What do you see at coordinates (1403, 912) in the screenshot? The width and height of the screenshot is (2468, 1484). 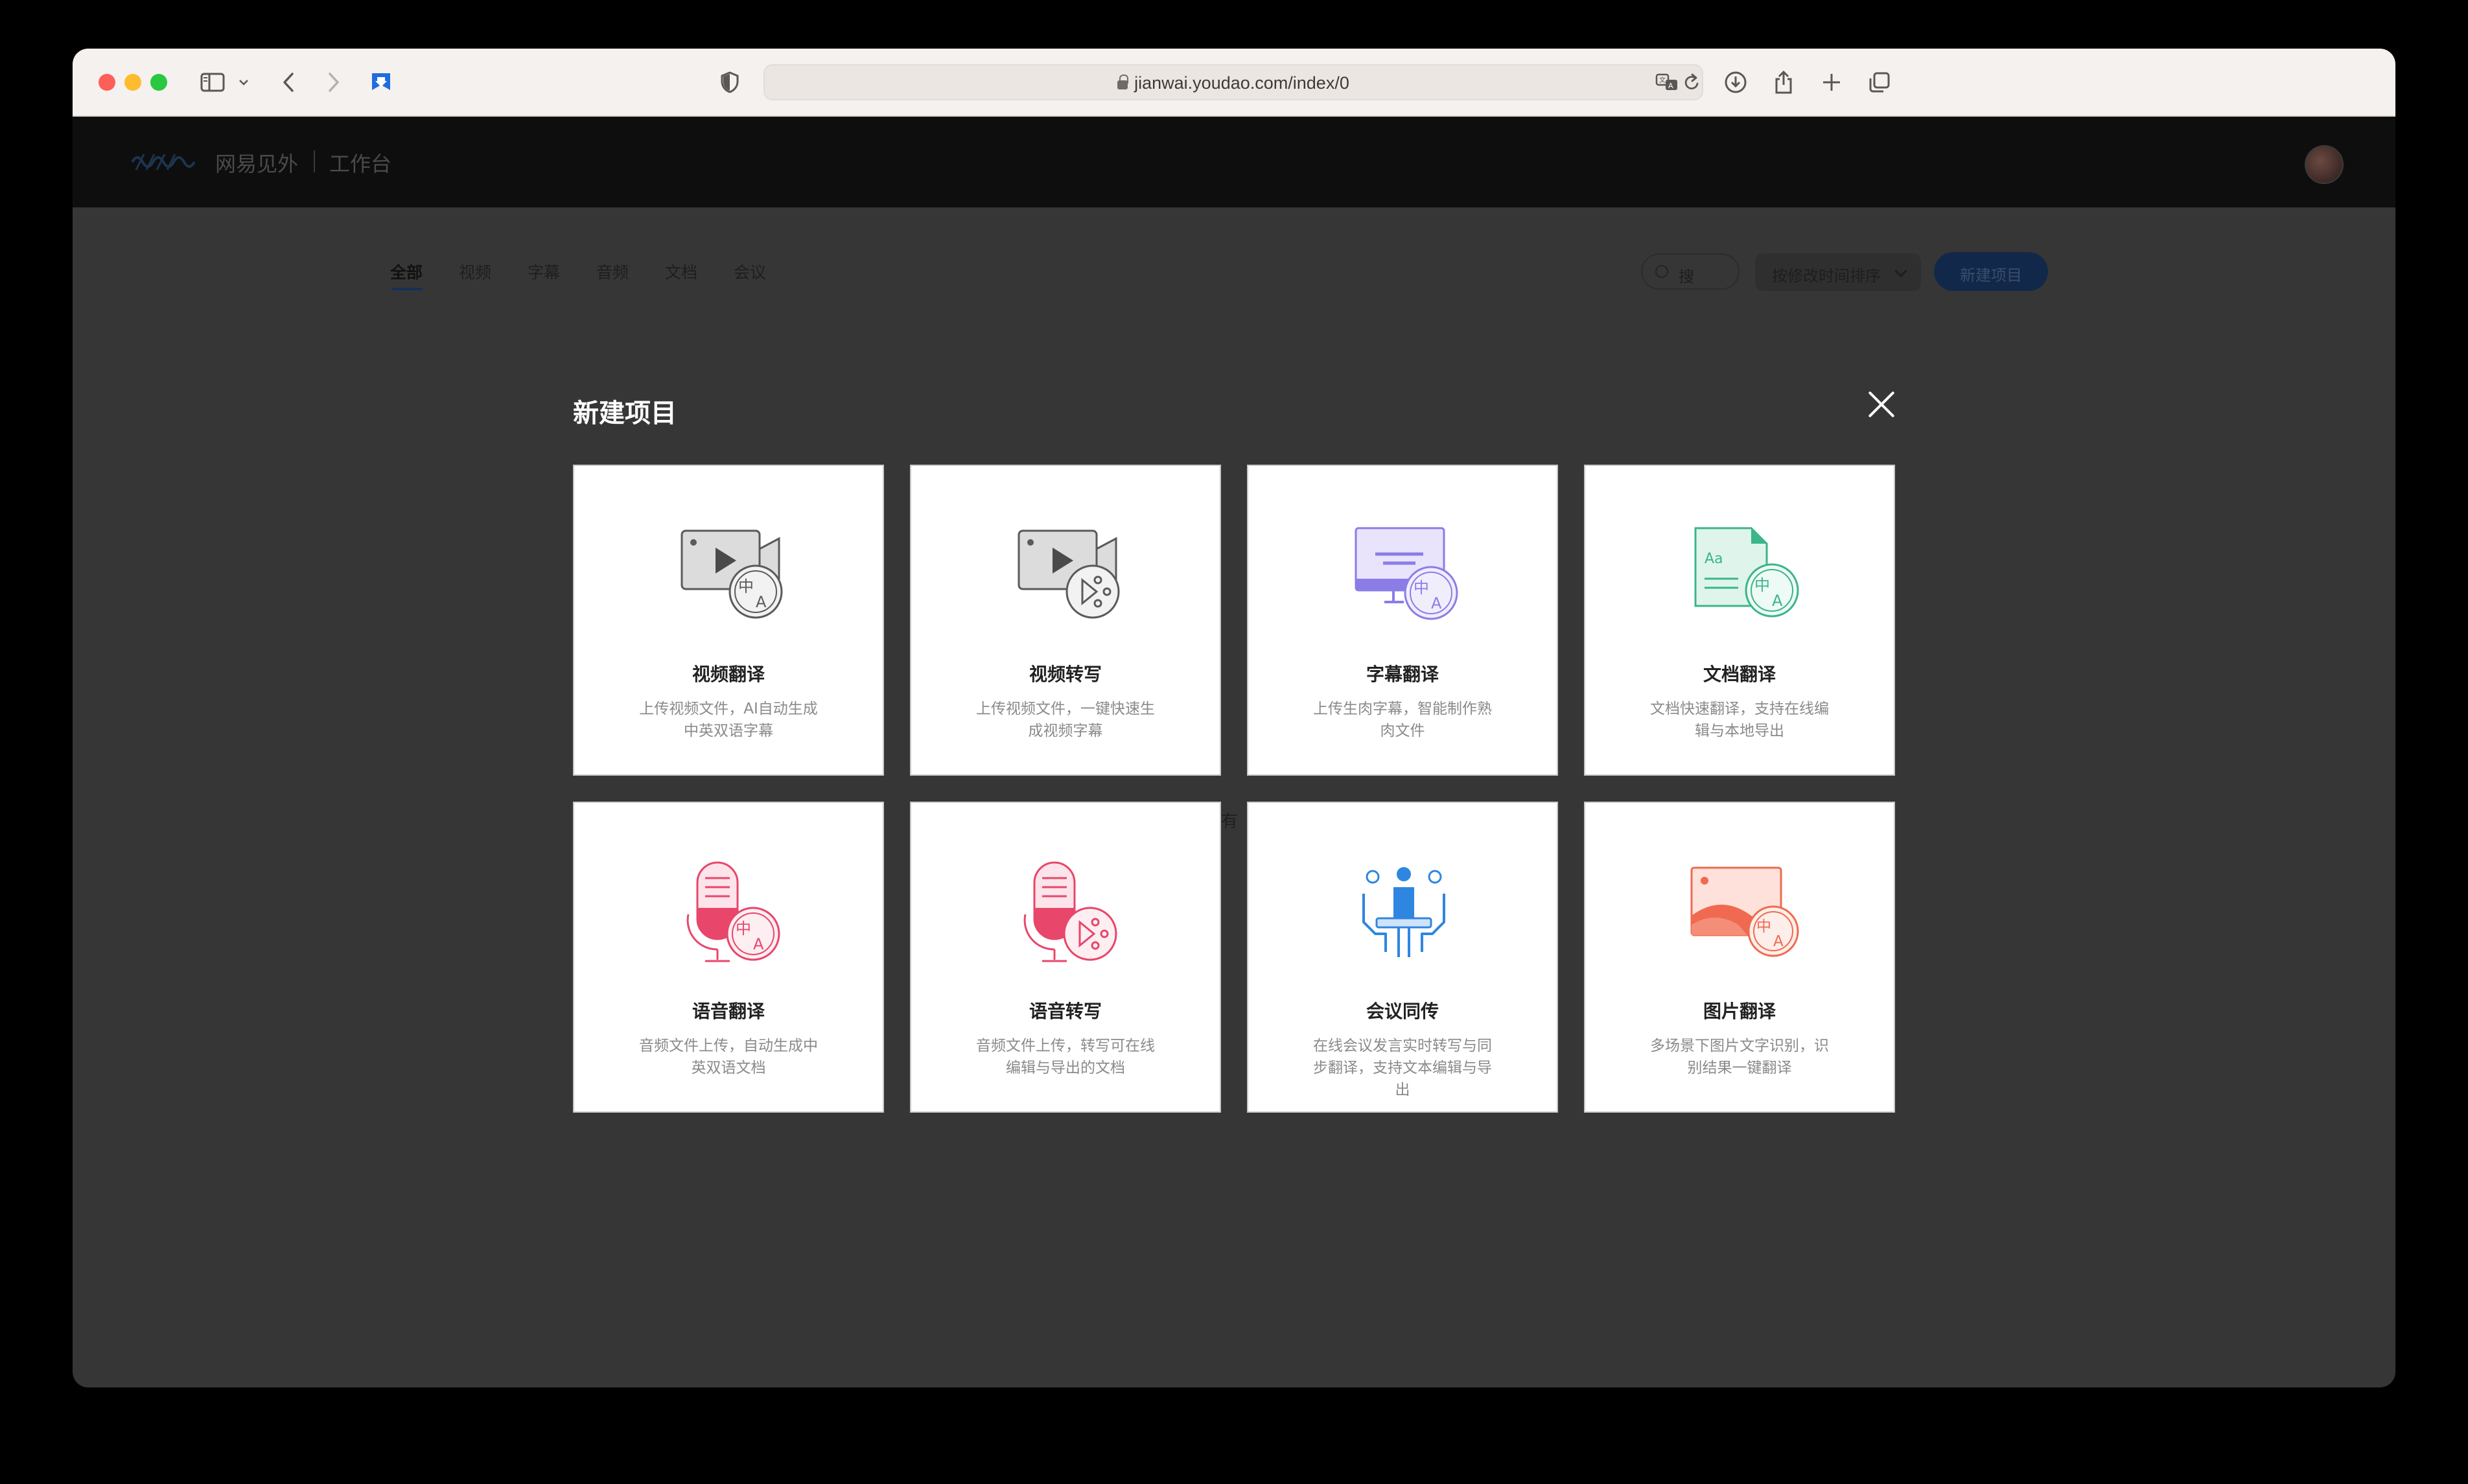 I see `meeting-interpret-icon` at bounding box center [1403, 912].